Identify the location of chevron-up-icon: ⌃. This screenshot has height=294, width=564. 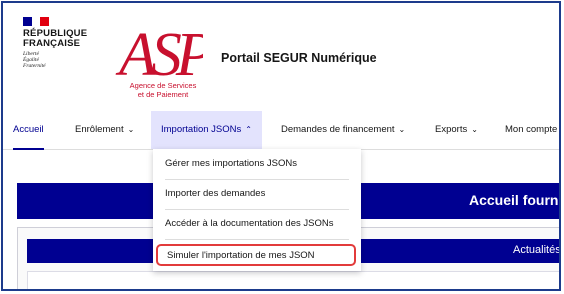
(248, 129).